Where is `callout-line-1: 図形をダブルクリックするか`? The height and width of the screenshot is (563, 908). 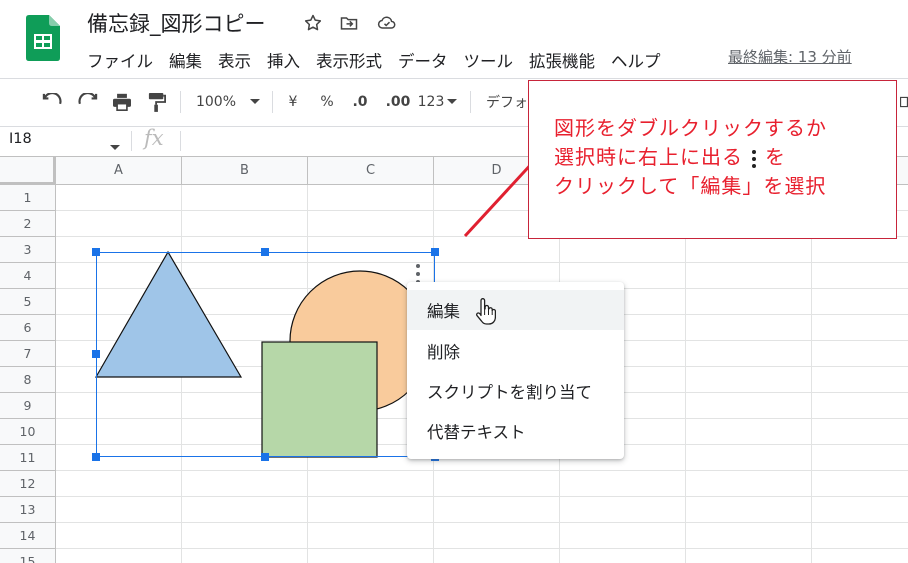
callout-line-1: 図形をダブルクリックするか is located at coordinates (690, 128).